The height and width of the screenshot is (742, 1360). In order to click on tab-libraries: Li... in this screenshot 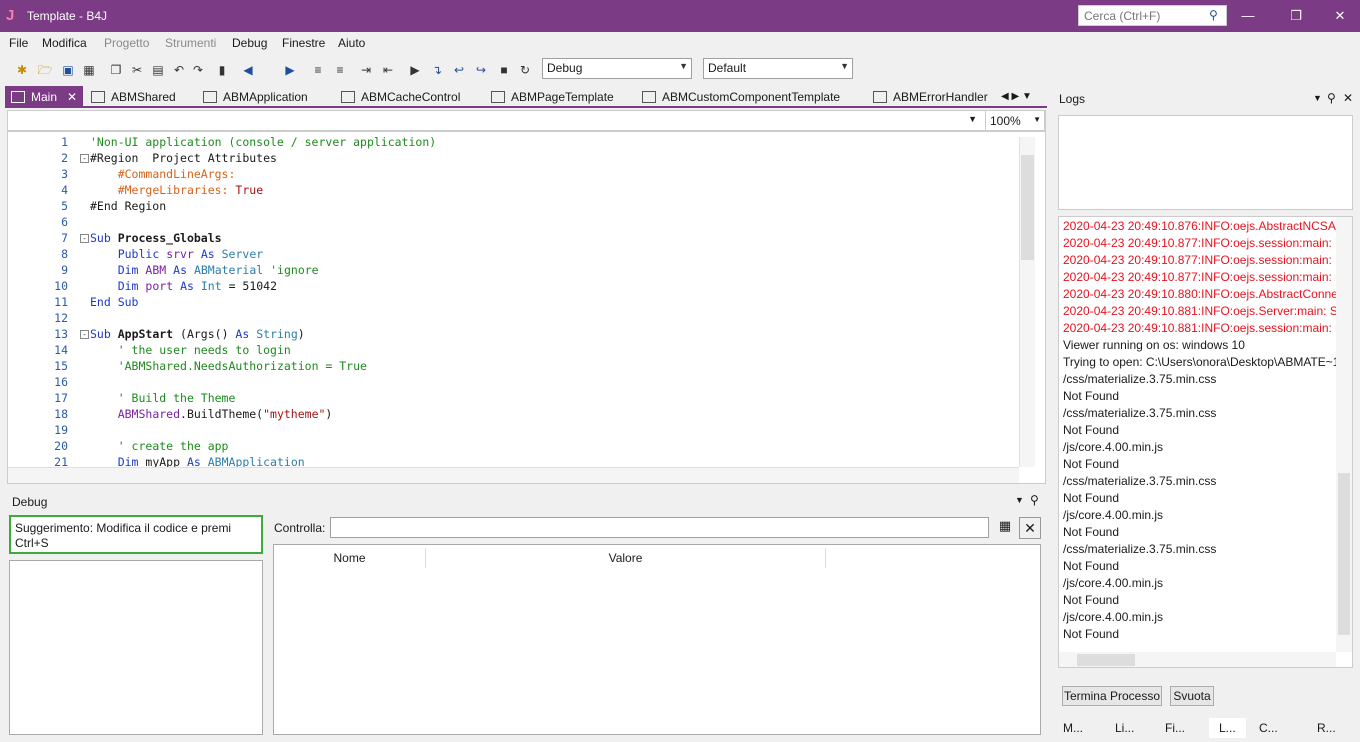, I will do `click(1124, 728)`.